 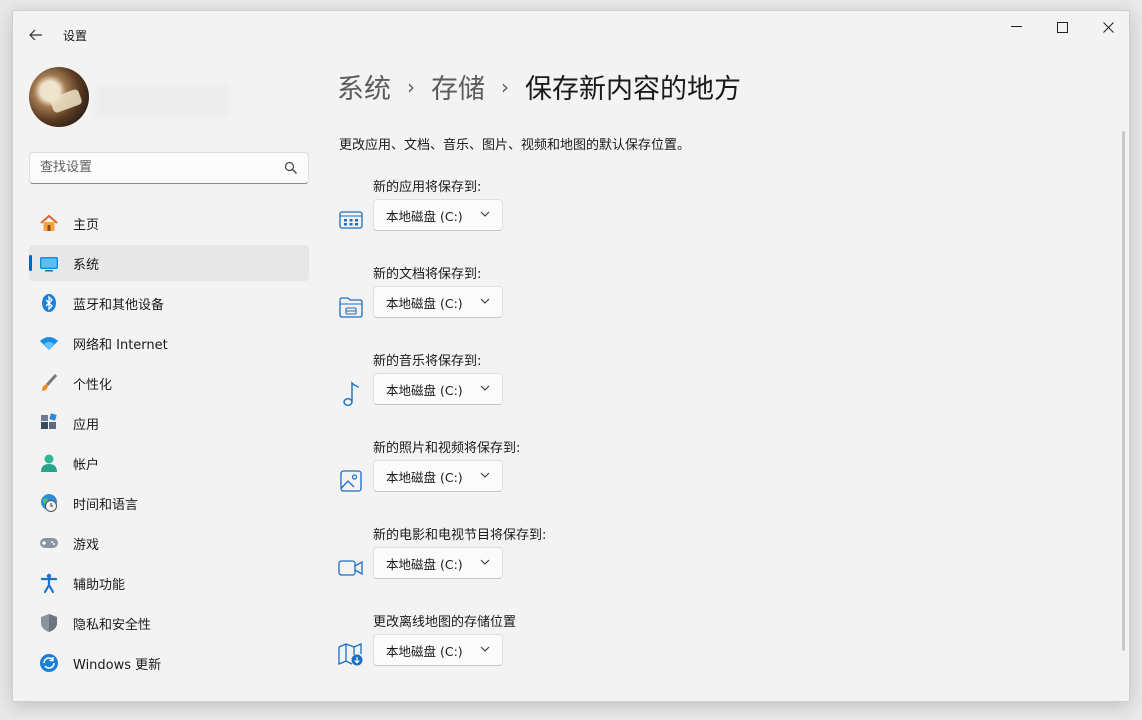 I want to click on sidebar-item-label: 辅助功能, so click(x=99, y=585).